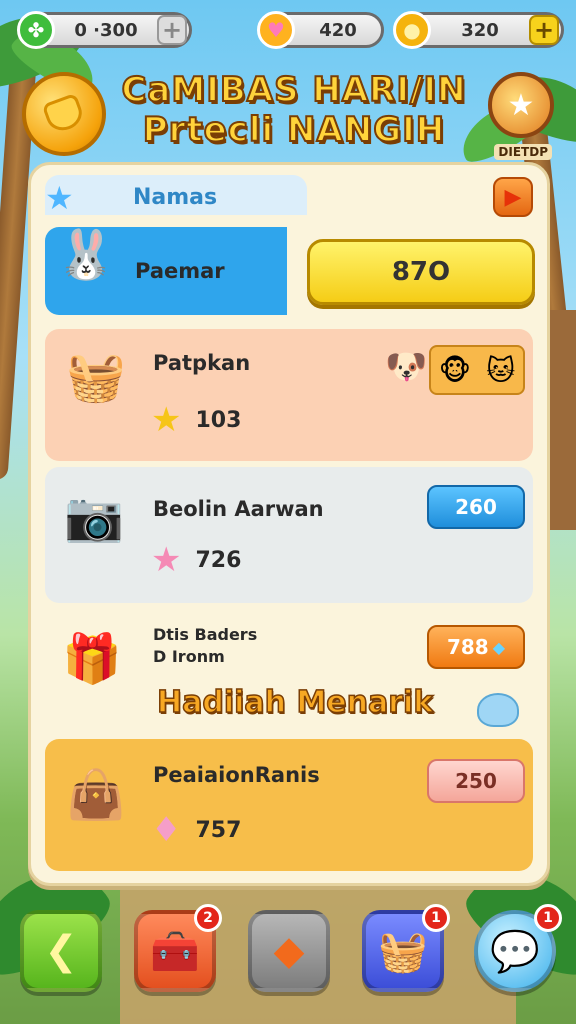 Image resolution: width=576 pixels, height=1024 pixels. I want to click on fruit-basket-icon: 🧺, so click(403, 951).